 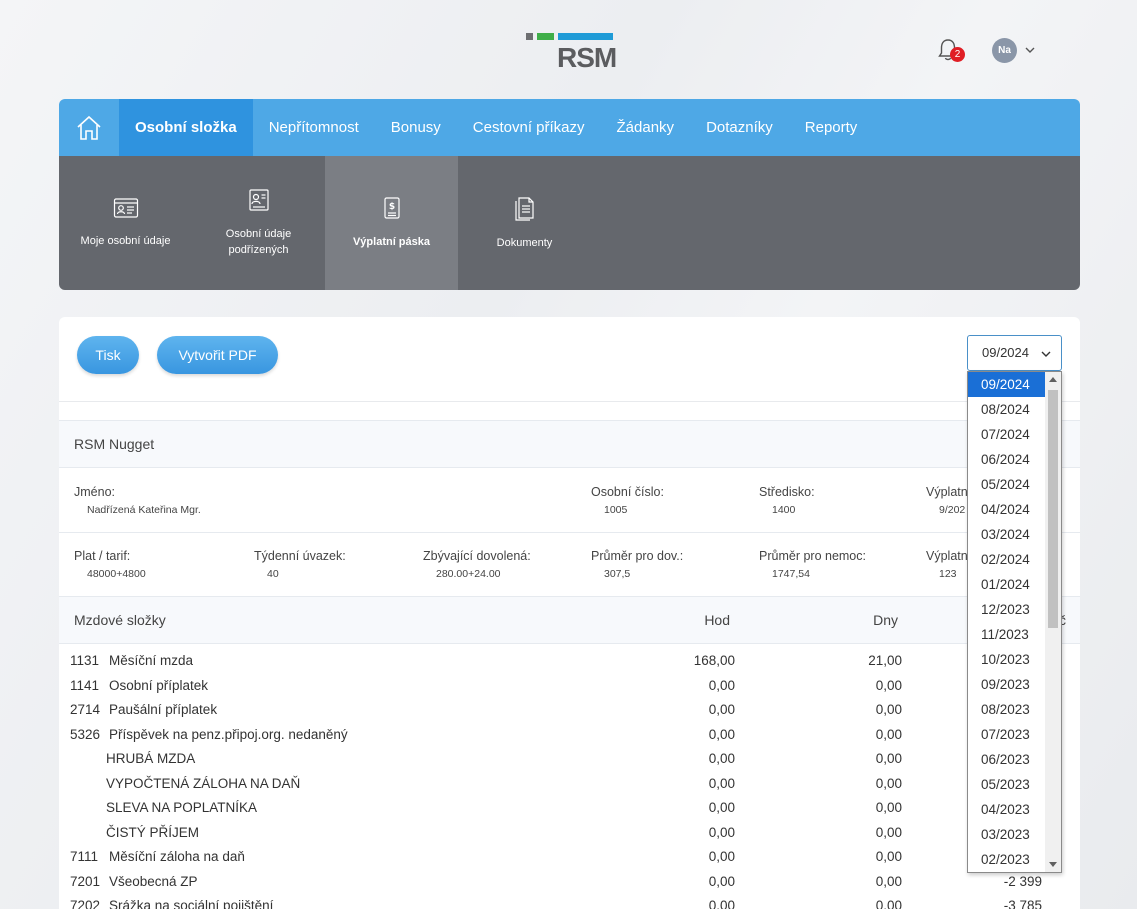 What do you see at coordinates (153, 881) in the screenshot?
I see `component-name: Všeobecná ZP` at bounding box center [153, 881].